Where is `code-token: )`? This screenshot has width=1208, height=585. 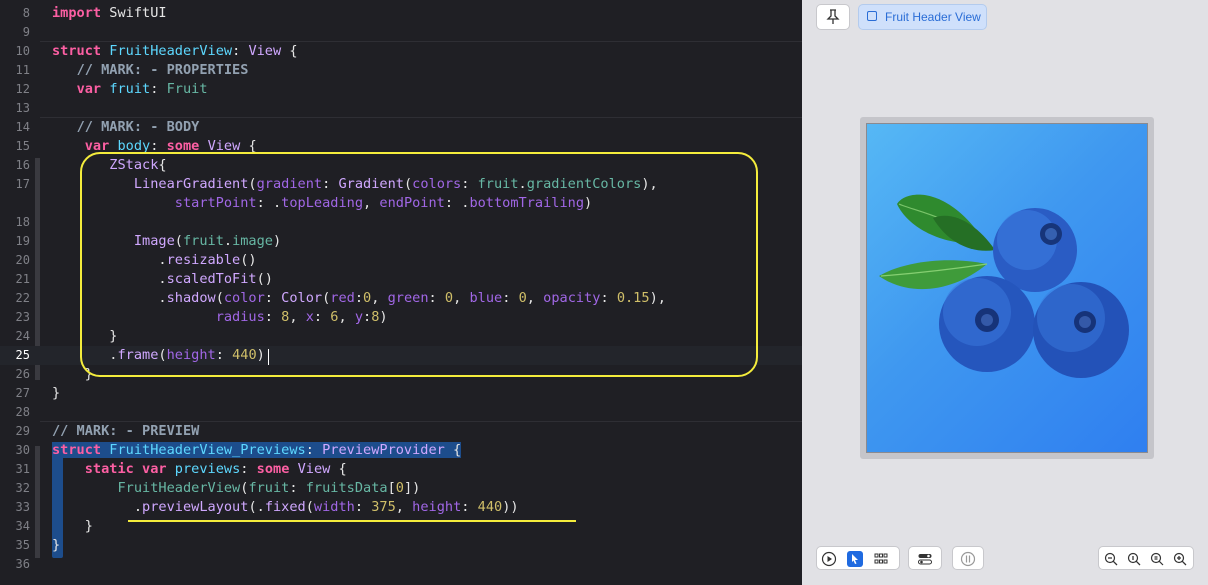
code-token: ) is located at coordinates (588, 203).